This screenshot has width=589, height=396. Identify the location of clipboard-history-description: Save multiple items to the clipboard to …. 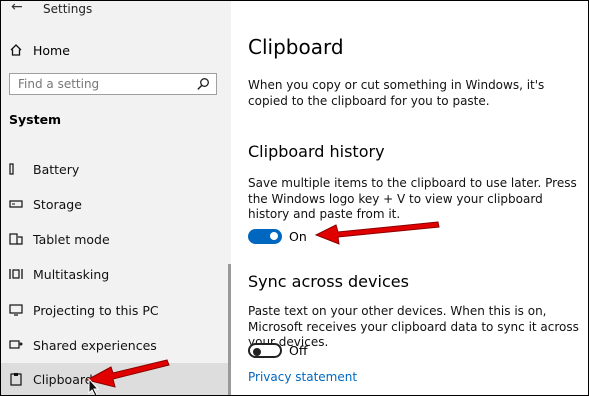
(412, 198).